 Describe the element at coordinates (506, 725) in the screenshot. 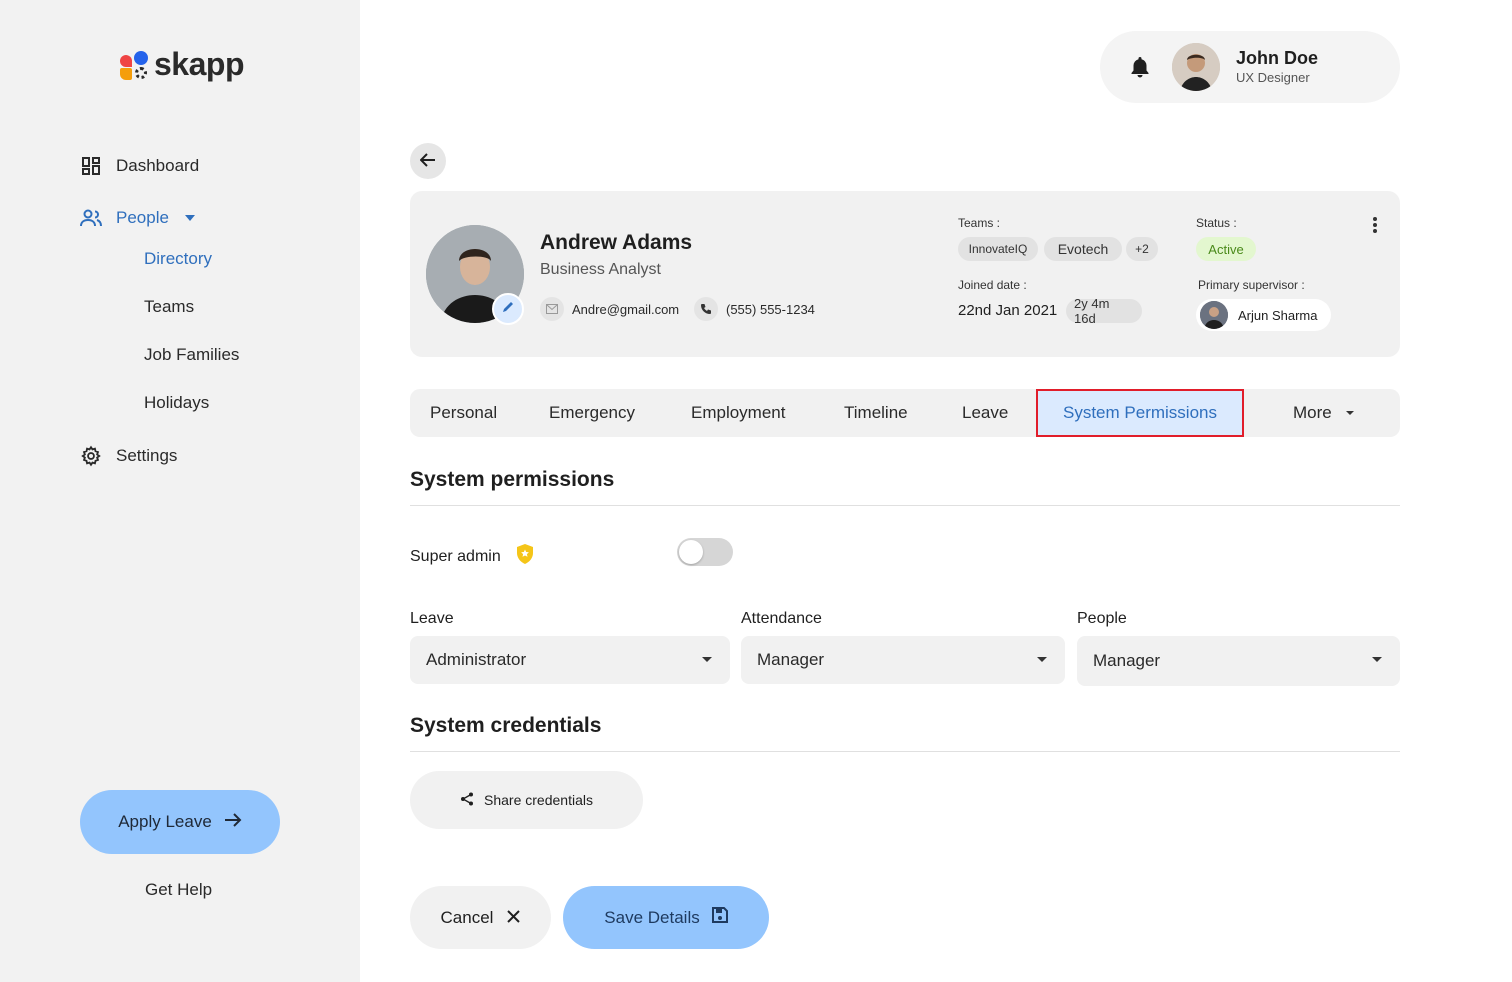

I see `section-title-credentials: System credentials` at that location.